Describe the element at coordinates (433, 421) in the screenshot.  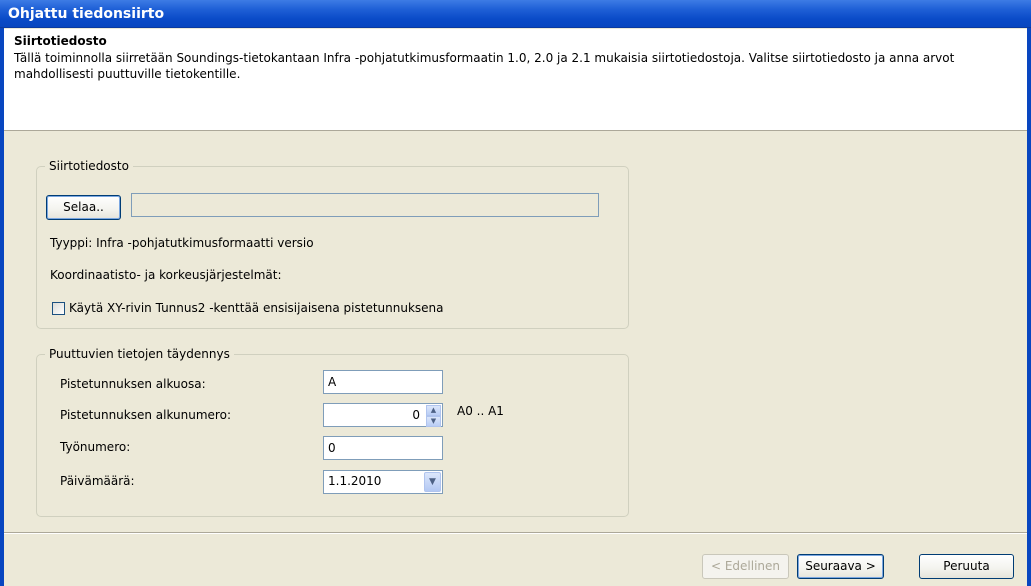
I see `spin-down-icon: ▼` at that location.